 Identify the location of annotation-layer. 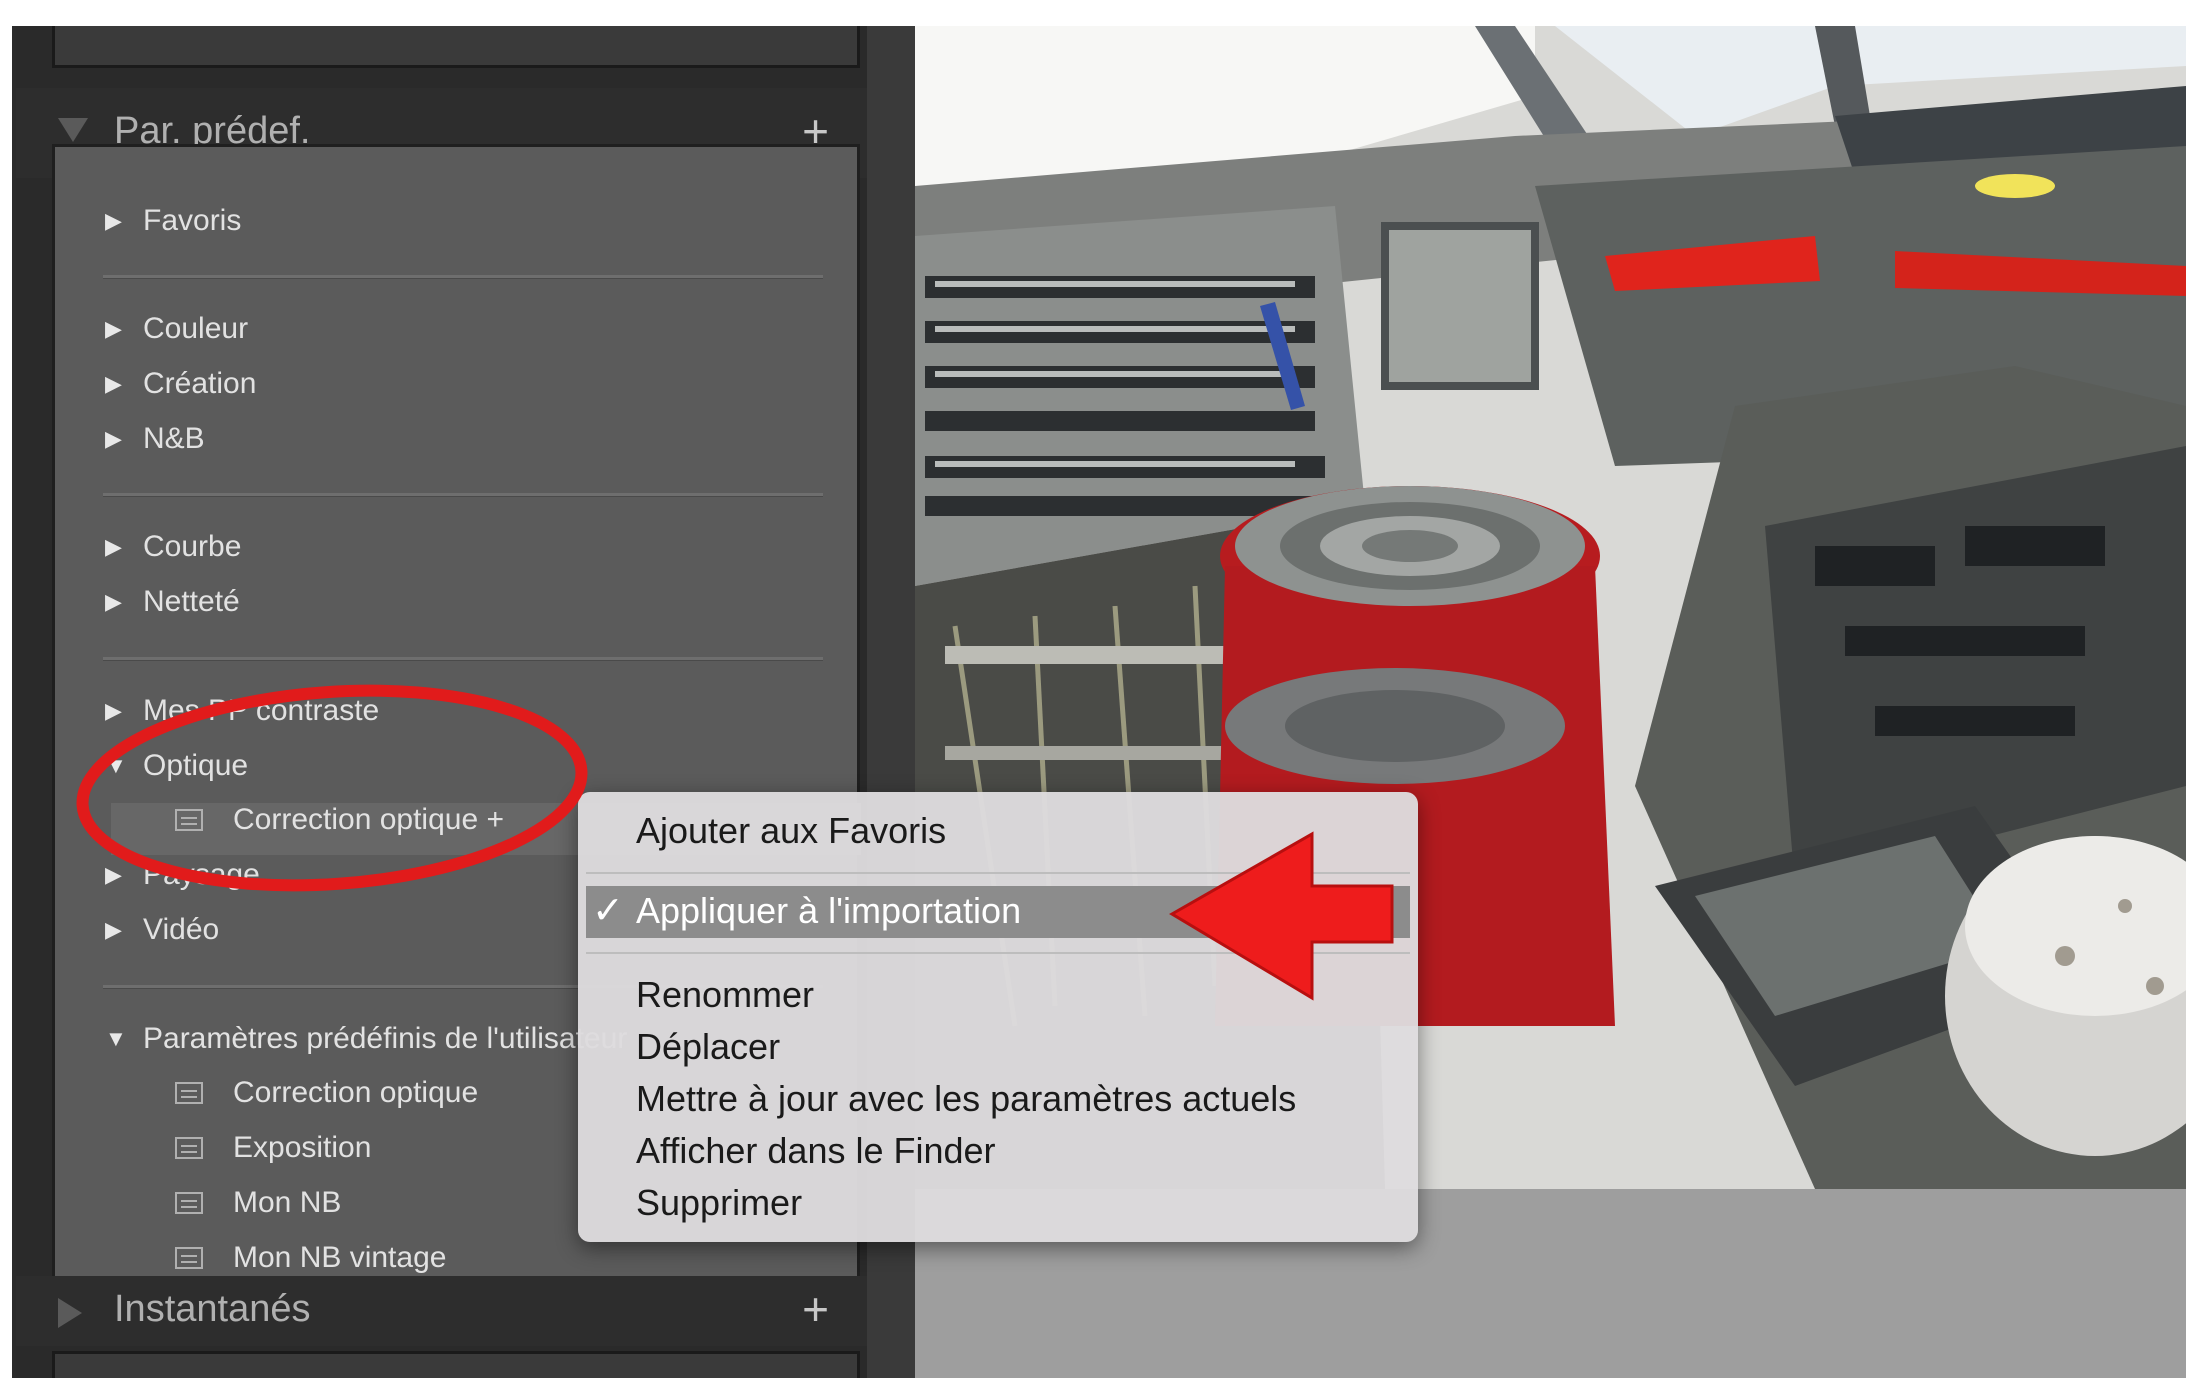
(735, 842).